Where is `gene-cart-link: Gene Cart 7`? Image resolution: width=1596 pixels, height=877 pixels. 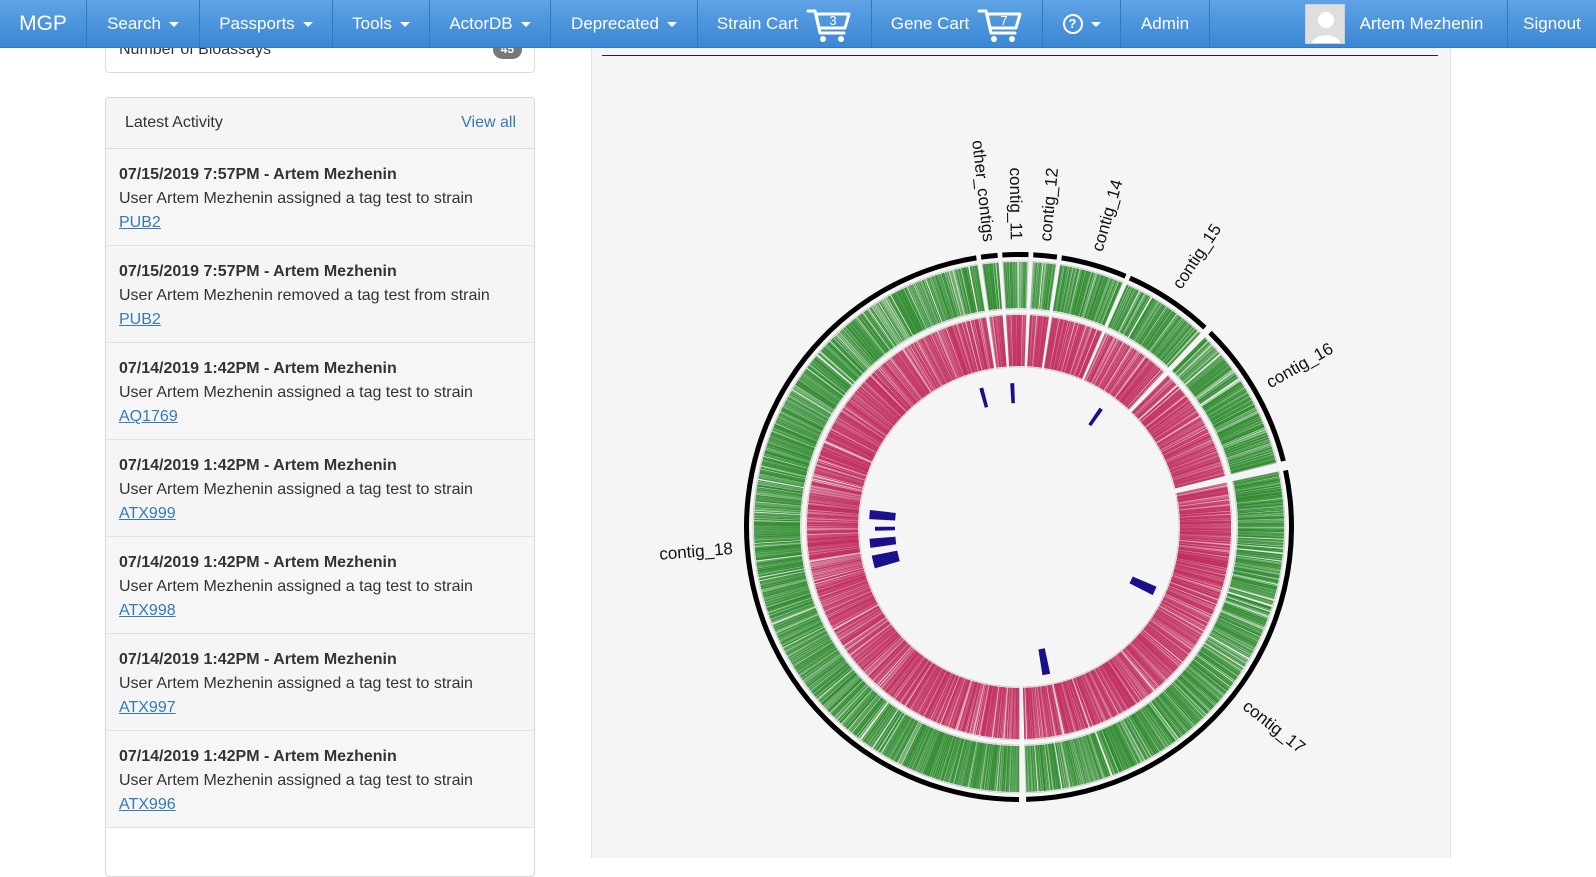
gene-cart-link: Gene Cart 7 is located at coordinates (957, 23).